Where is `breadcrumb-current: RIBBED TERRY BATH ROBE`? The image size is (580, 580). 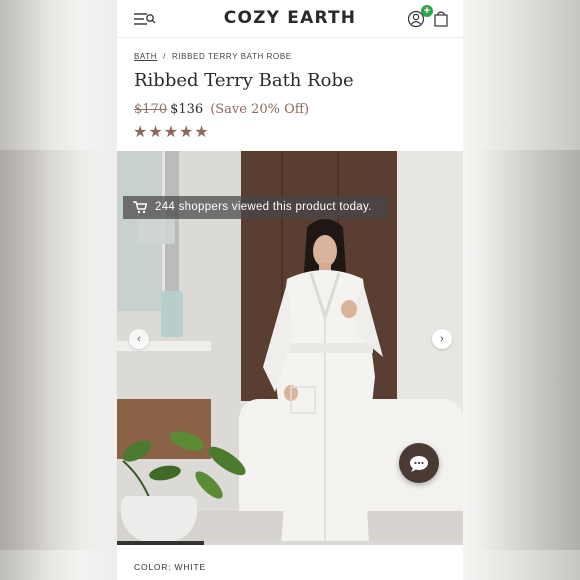
breadcrumb-current: RIBBED TERRY BATH ROBE is located at coordinates (231, 56).